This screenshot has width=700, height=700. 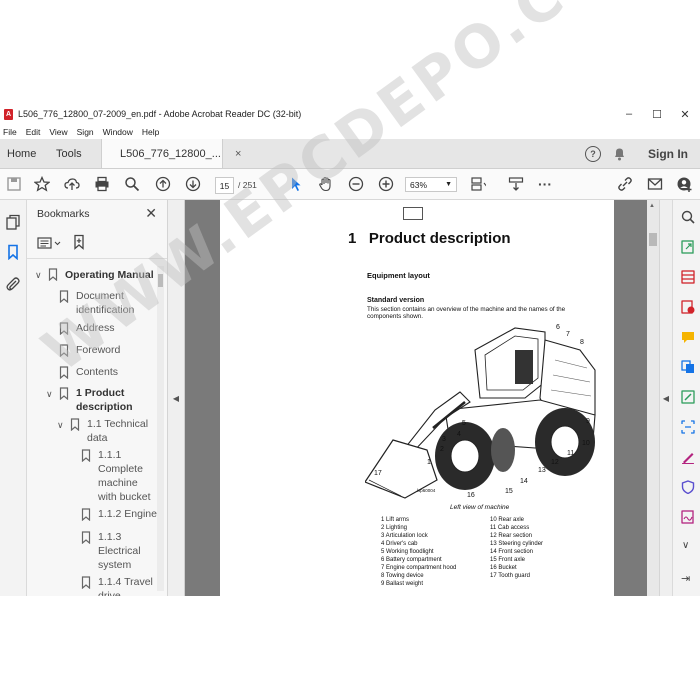 What do you see at coordinates (115, 303) in the screenshot?
I see `bookmark-document-identification: Document identification` at bounding box center [115, 303].